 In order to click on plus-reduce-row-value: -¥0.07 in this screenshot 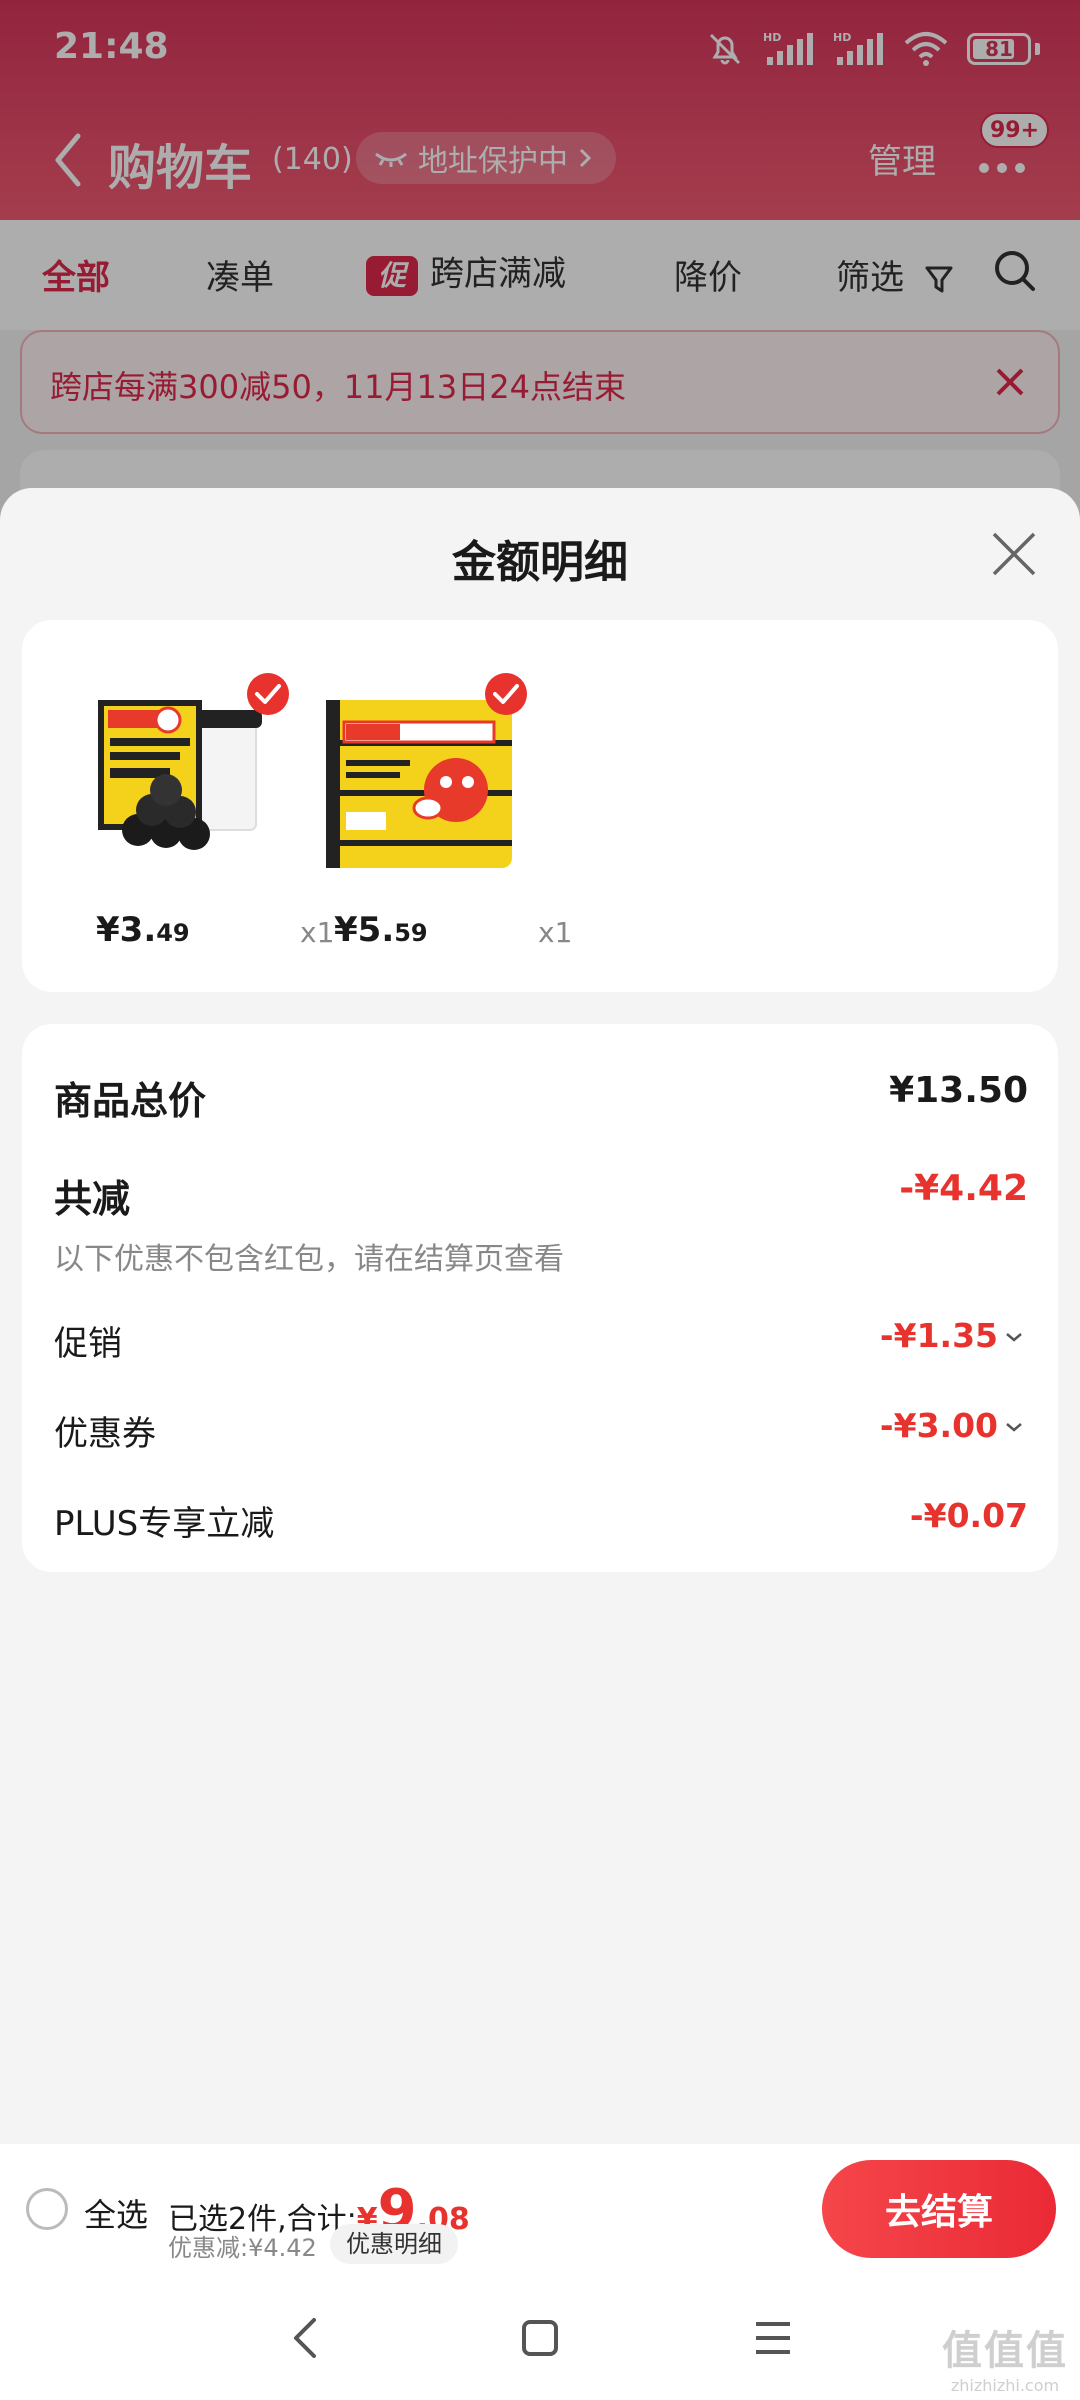, I will do `click(968, 1515)`.